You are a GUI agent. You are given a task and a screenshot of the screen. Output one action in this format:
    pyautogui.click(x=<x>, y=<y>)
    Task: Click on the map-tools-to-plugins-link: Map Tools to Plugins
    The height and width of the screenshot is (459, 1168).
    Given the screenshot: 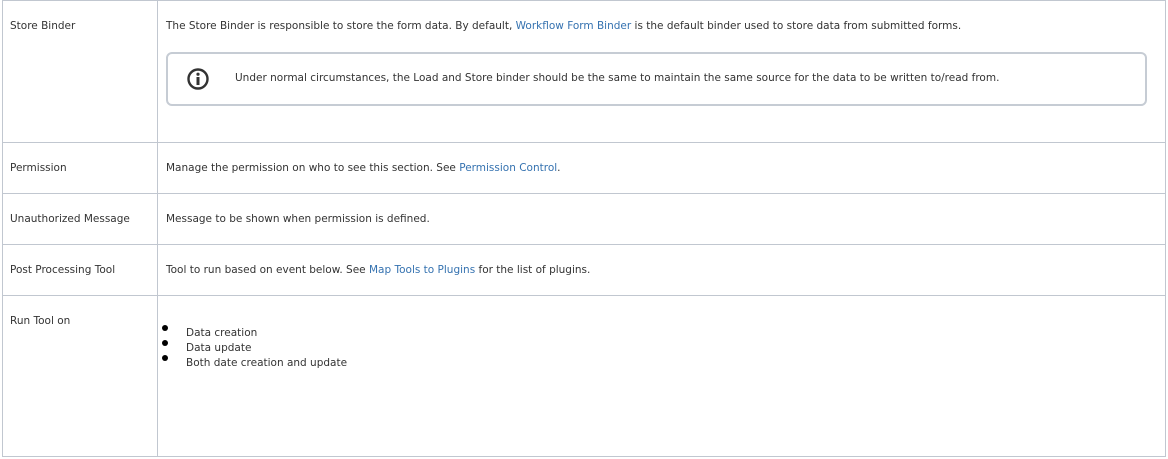 What is the action you would take?
    pyautogui.click(x=422, y=270)
    